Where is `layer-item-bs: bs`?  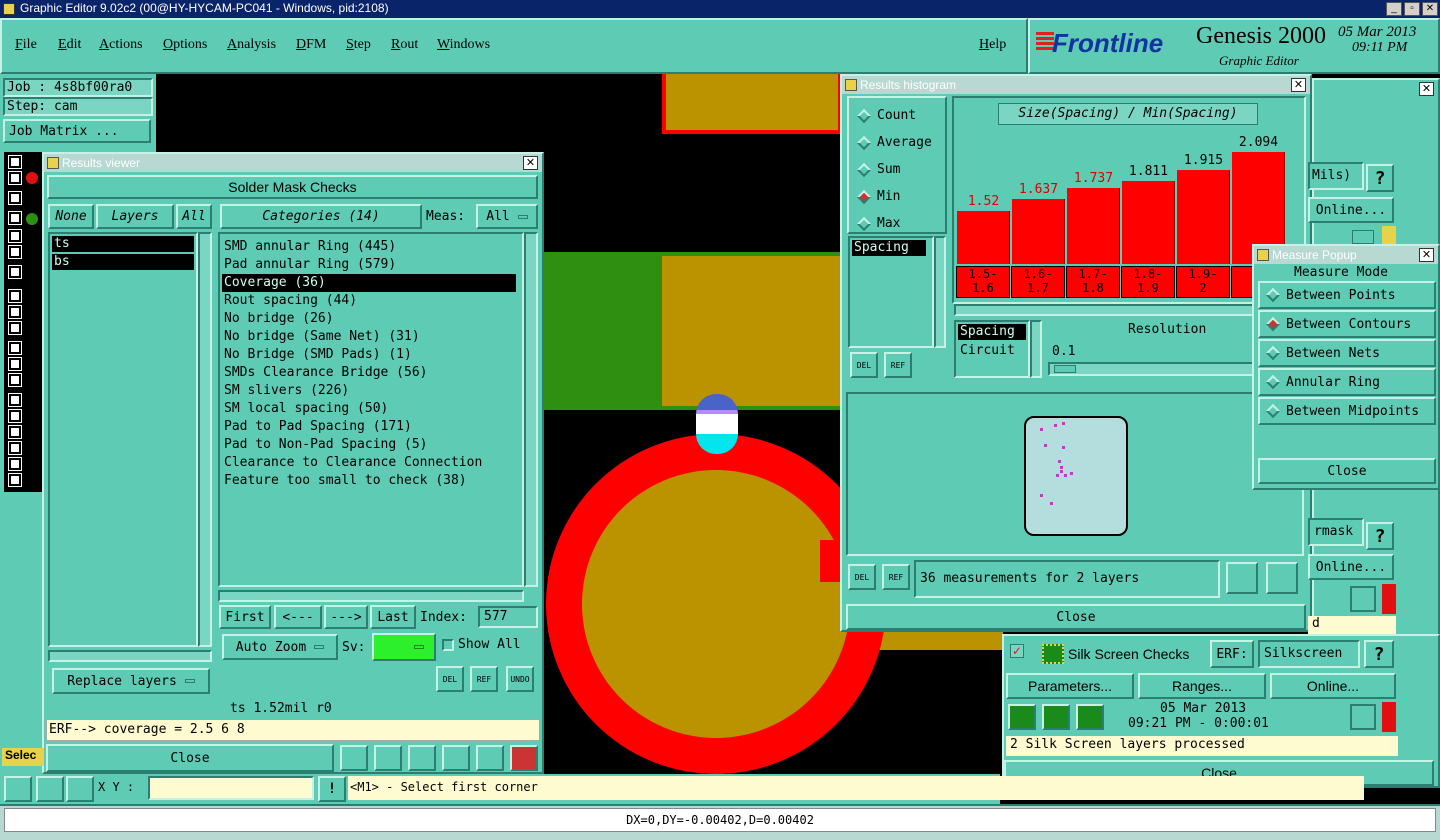
layer-item-bs: bs is located at coordinates (123, 262).